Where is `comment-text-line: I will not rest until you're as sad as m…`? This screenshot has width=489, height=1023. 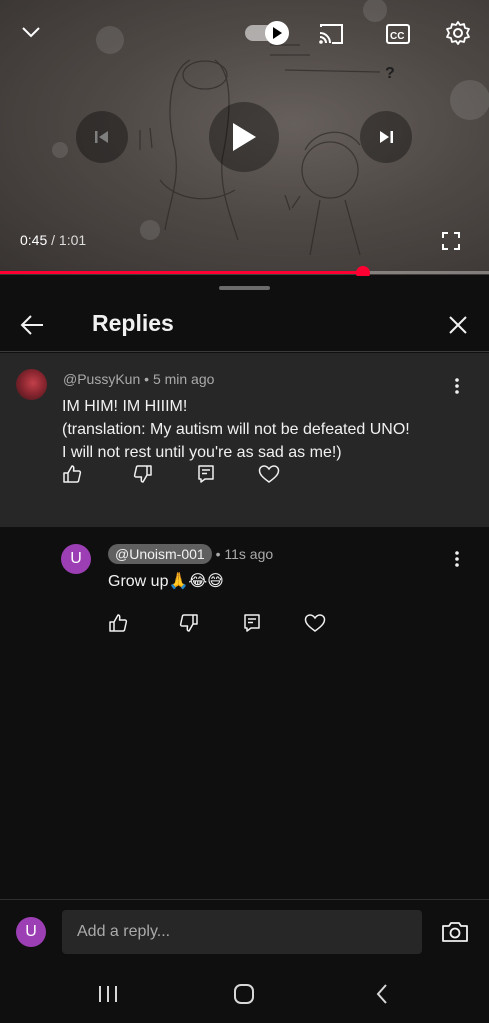 comment-text-line: I will not rest until you're as sad as m… is located at coordinates (202, 452).